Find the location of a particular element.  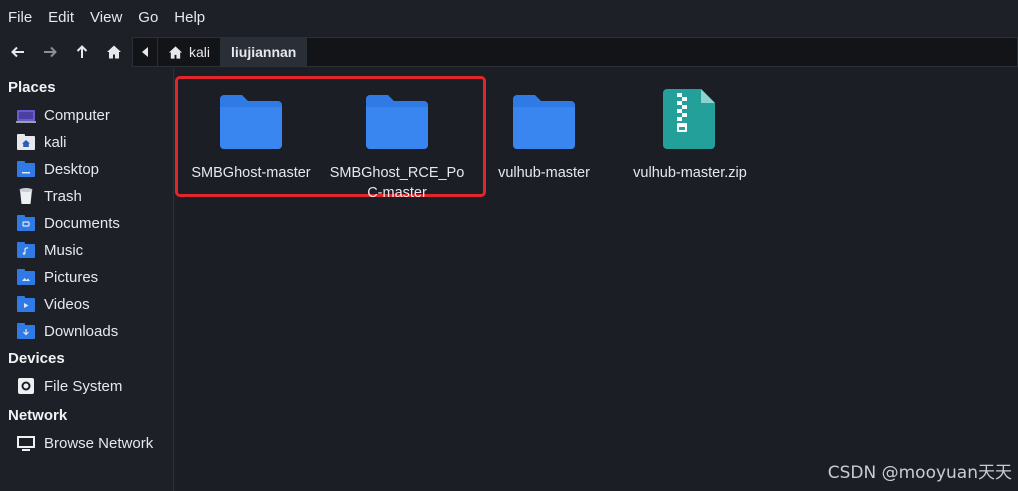

file-name: vulhub-master.zip is located at coordinates (690, 173).